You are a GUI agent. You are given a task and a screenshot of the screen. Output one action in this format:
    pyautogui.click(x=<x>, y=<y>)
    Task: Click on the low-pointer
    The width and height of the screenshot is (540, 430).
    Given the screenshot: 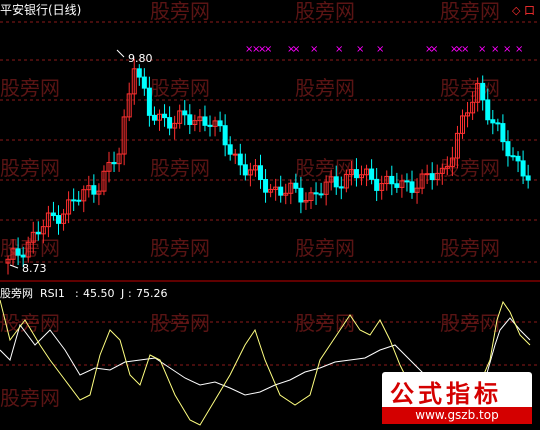 What is the action you would take?
    pyautogui.click(x=14, y=266)
    